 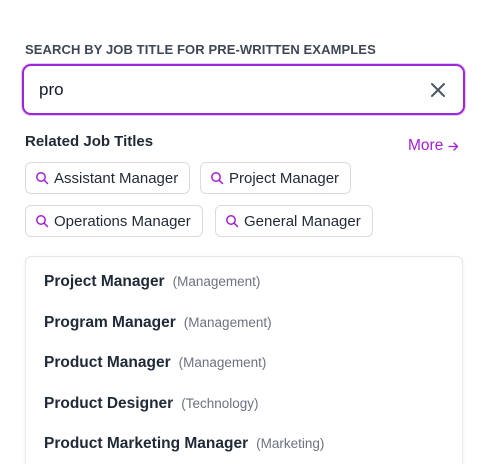 I want to click on related-chip-assistant-manager: Assistant Manager, so click(x=108, y=178).